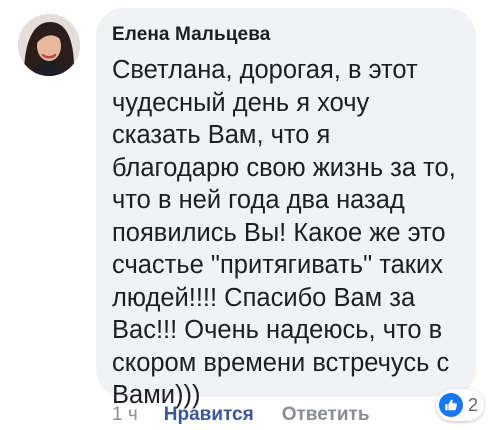  What do you see at coordinates (451, 405) in the screenshot?
I see `thumbs-up-icon` at bounding box center [451, 405].